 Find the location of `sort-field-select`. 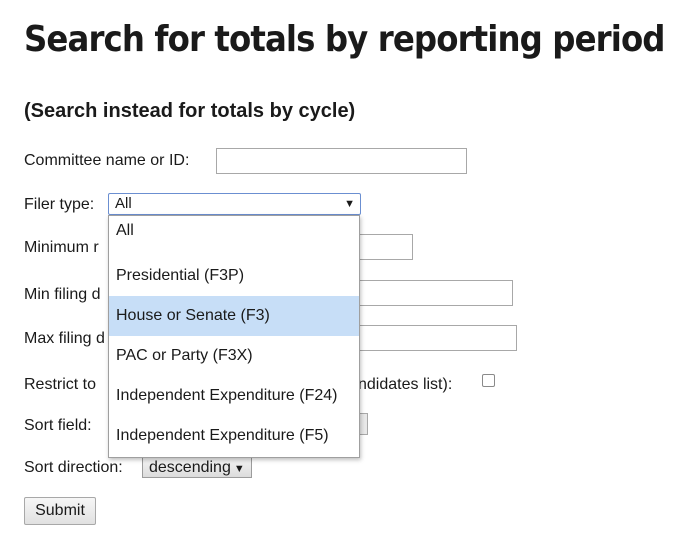

sort-field-select is located at coordinates (364, 424).